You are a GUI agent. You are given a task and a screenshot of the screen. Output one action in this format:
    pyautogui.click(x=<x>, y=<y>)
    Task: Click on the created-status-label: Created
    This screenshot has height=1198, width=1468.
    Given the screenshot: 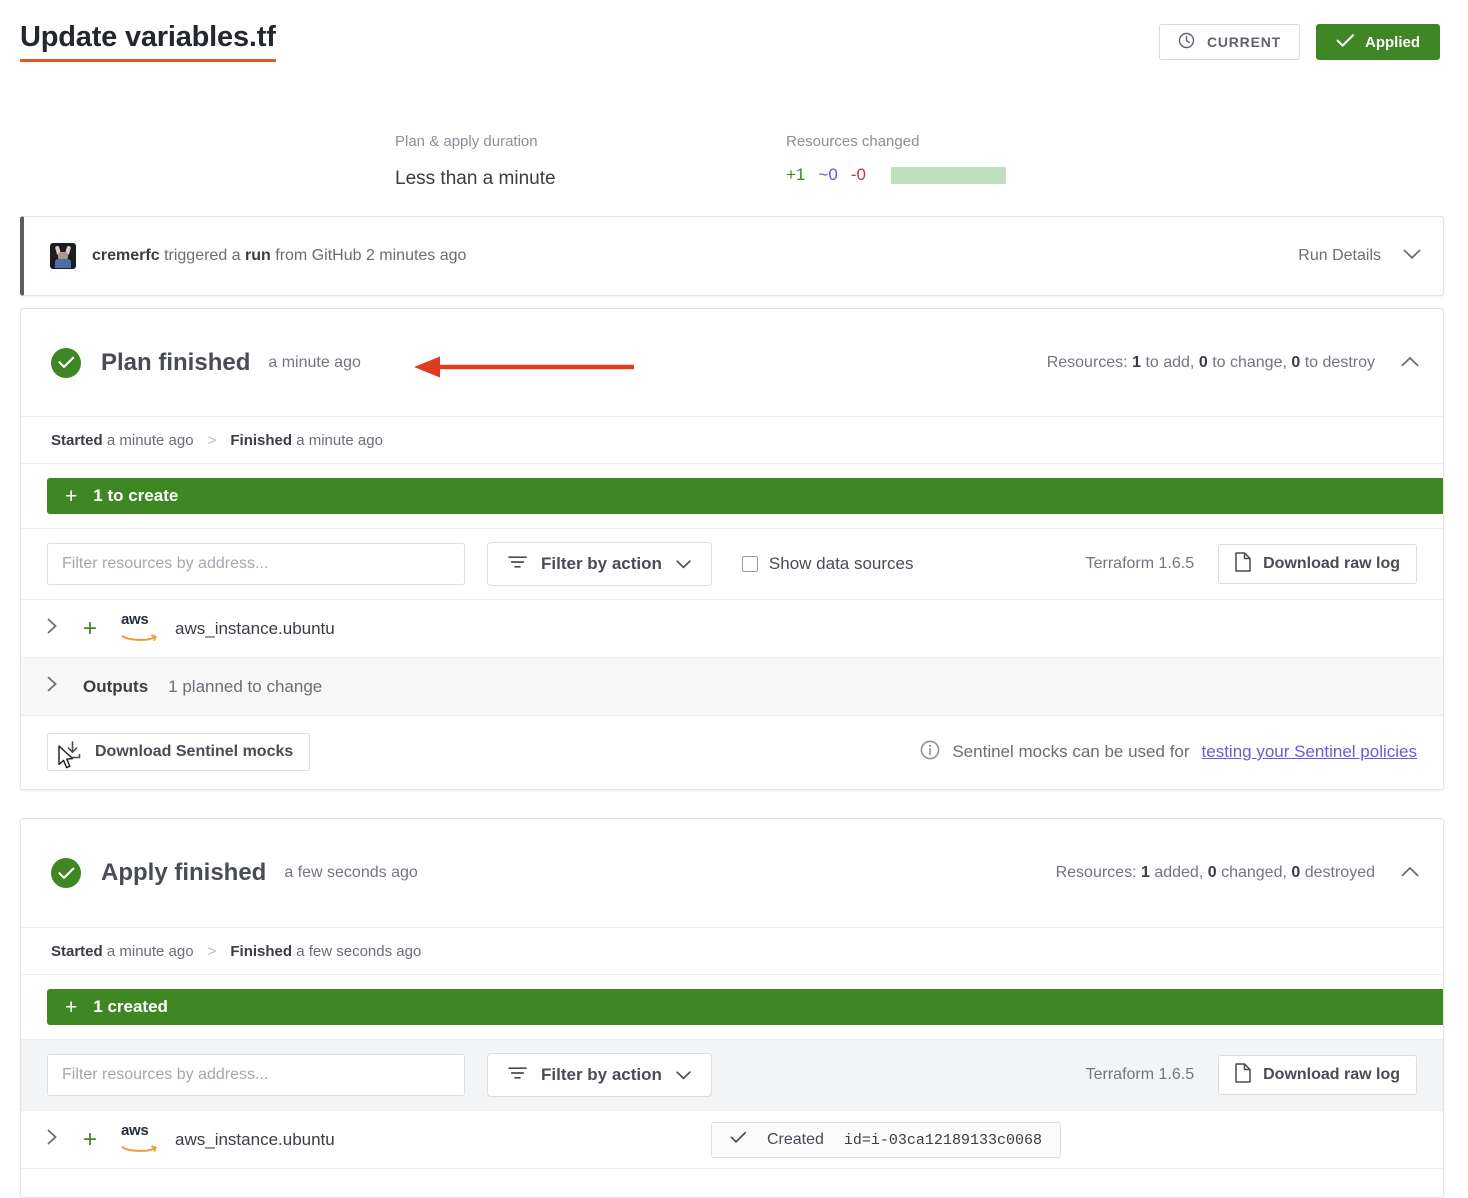 What is the action you would take?
    pyautogui.click(x=795, y=1139)
    